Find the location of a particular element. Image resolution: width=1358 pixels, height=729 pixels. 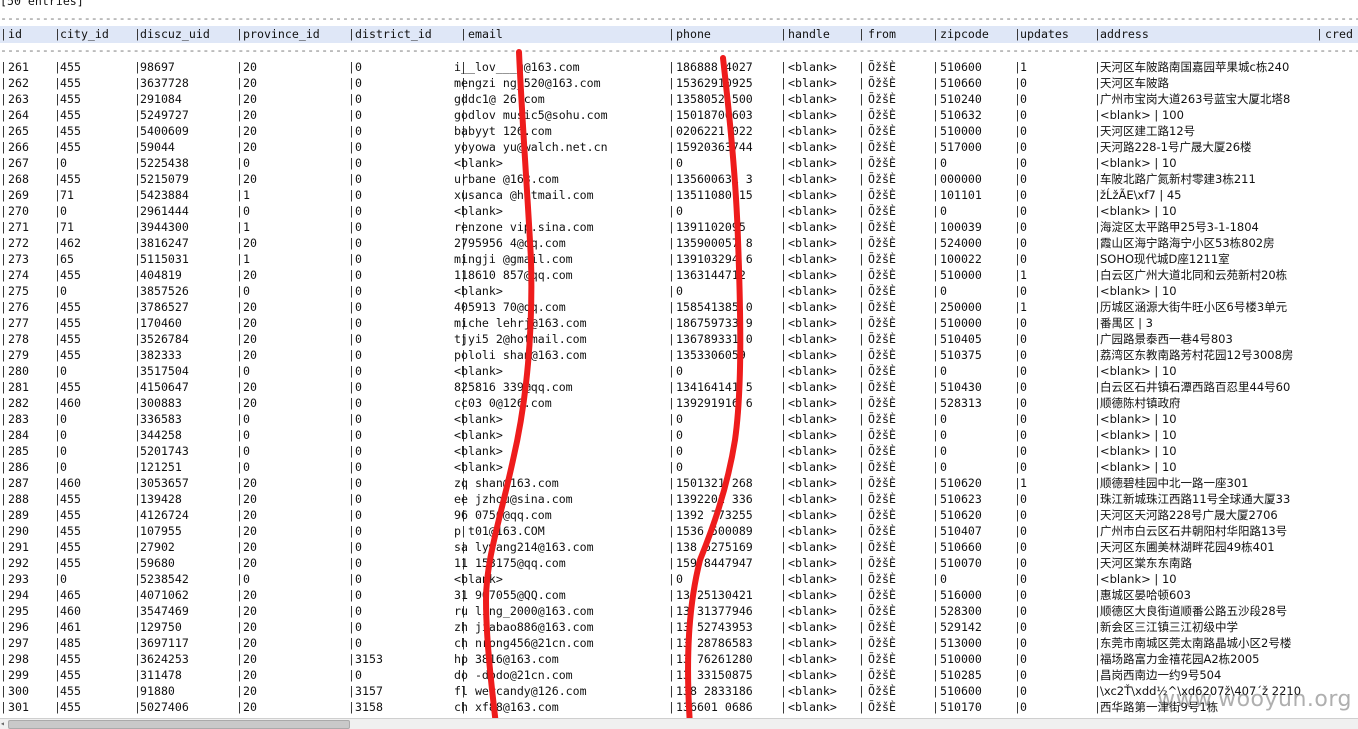

column-header-handle: handle is located at coordinates (809, 34).